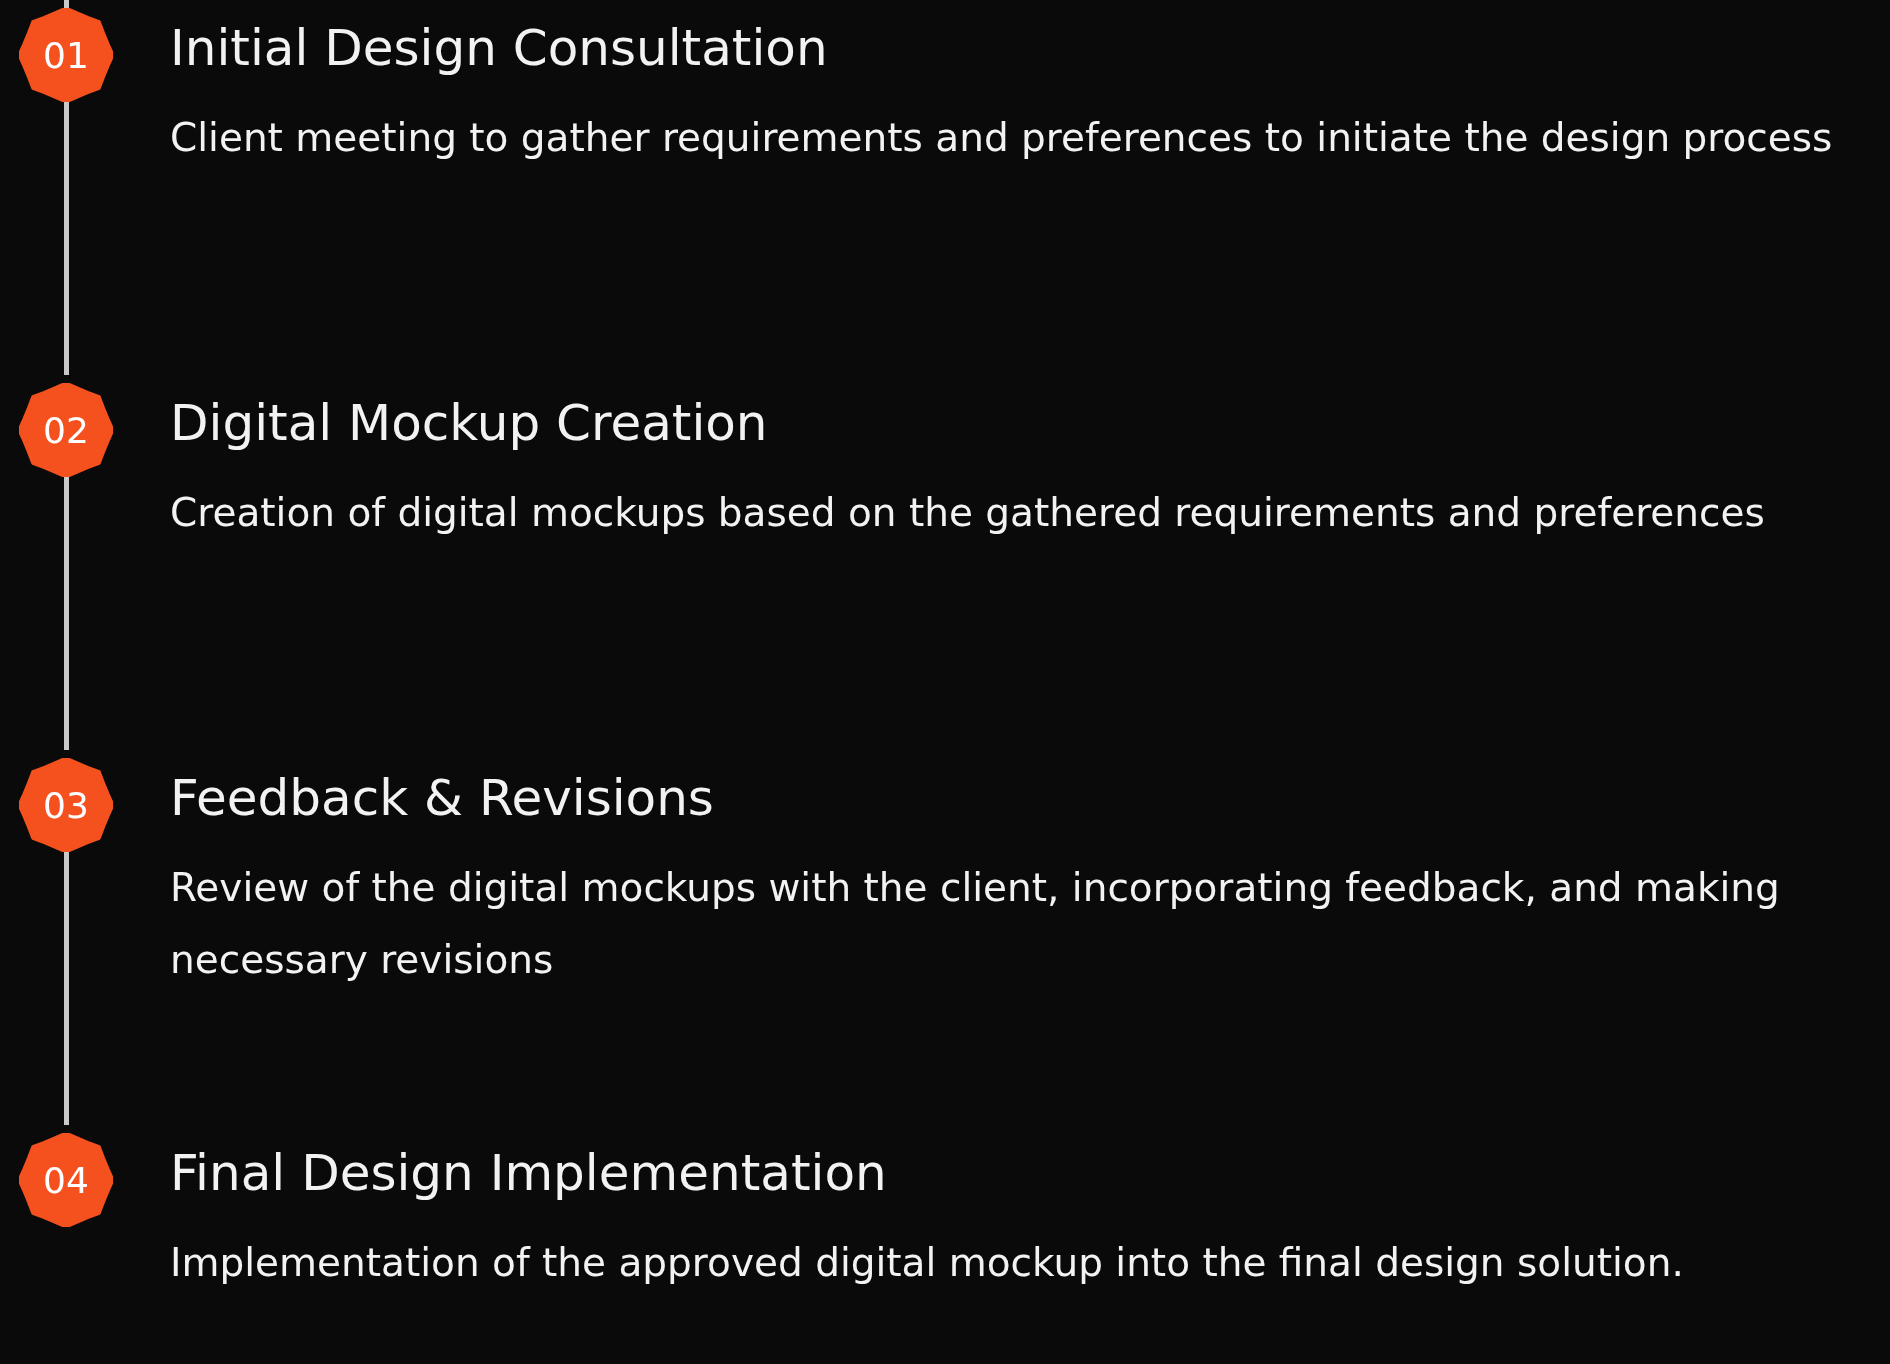 Image resolution: width=1890 pixels, height=1364 pixels. I want to click on step-description: Creation of digital mockups based on the gathered requirements and preferences, so click(968, 513).